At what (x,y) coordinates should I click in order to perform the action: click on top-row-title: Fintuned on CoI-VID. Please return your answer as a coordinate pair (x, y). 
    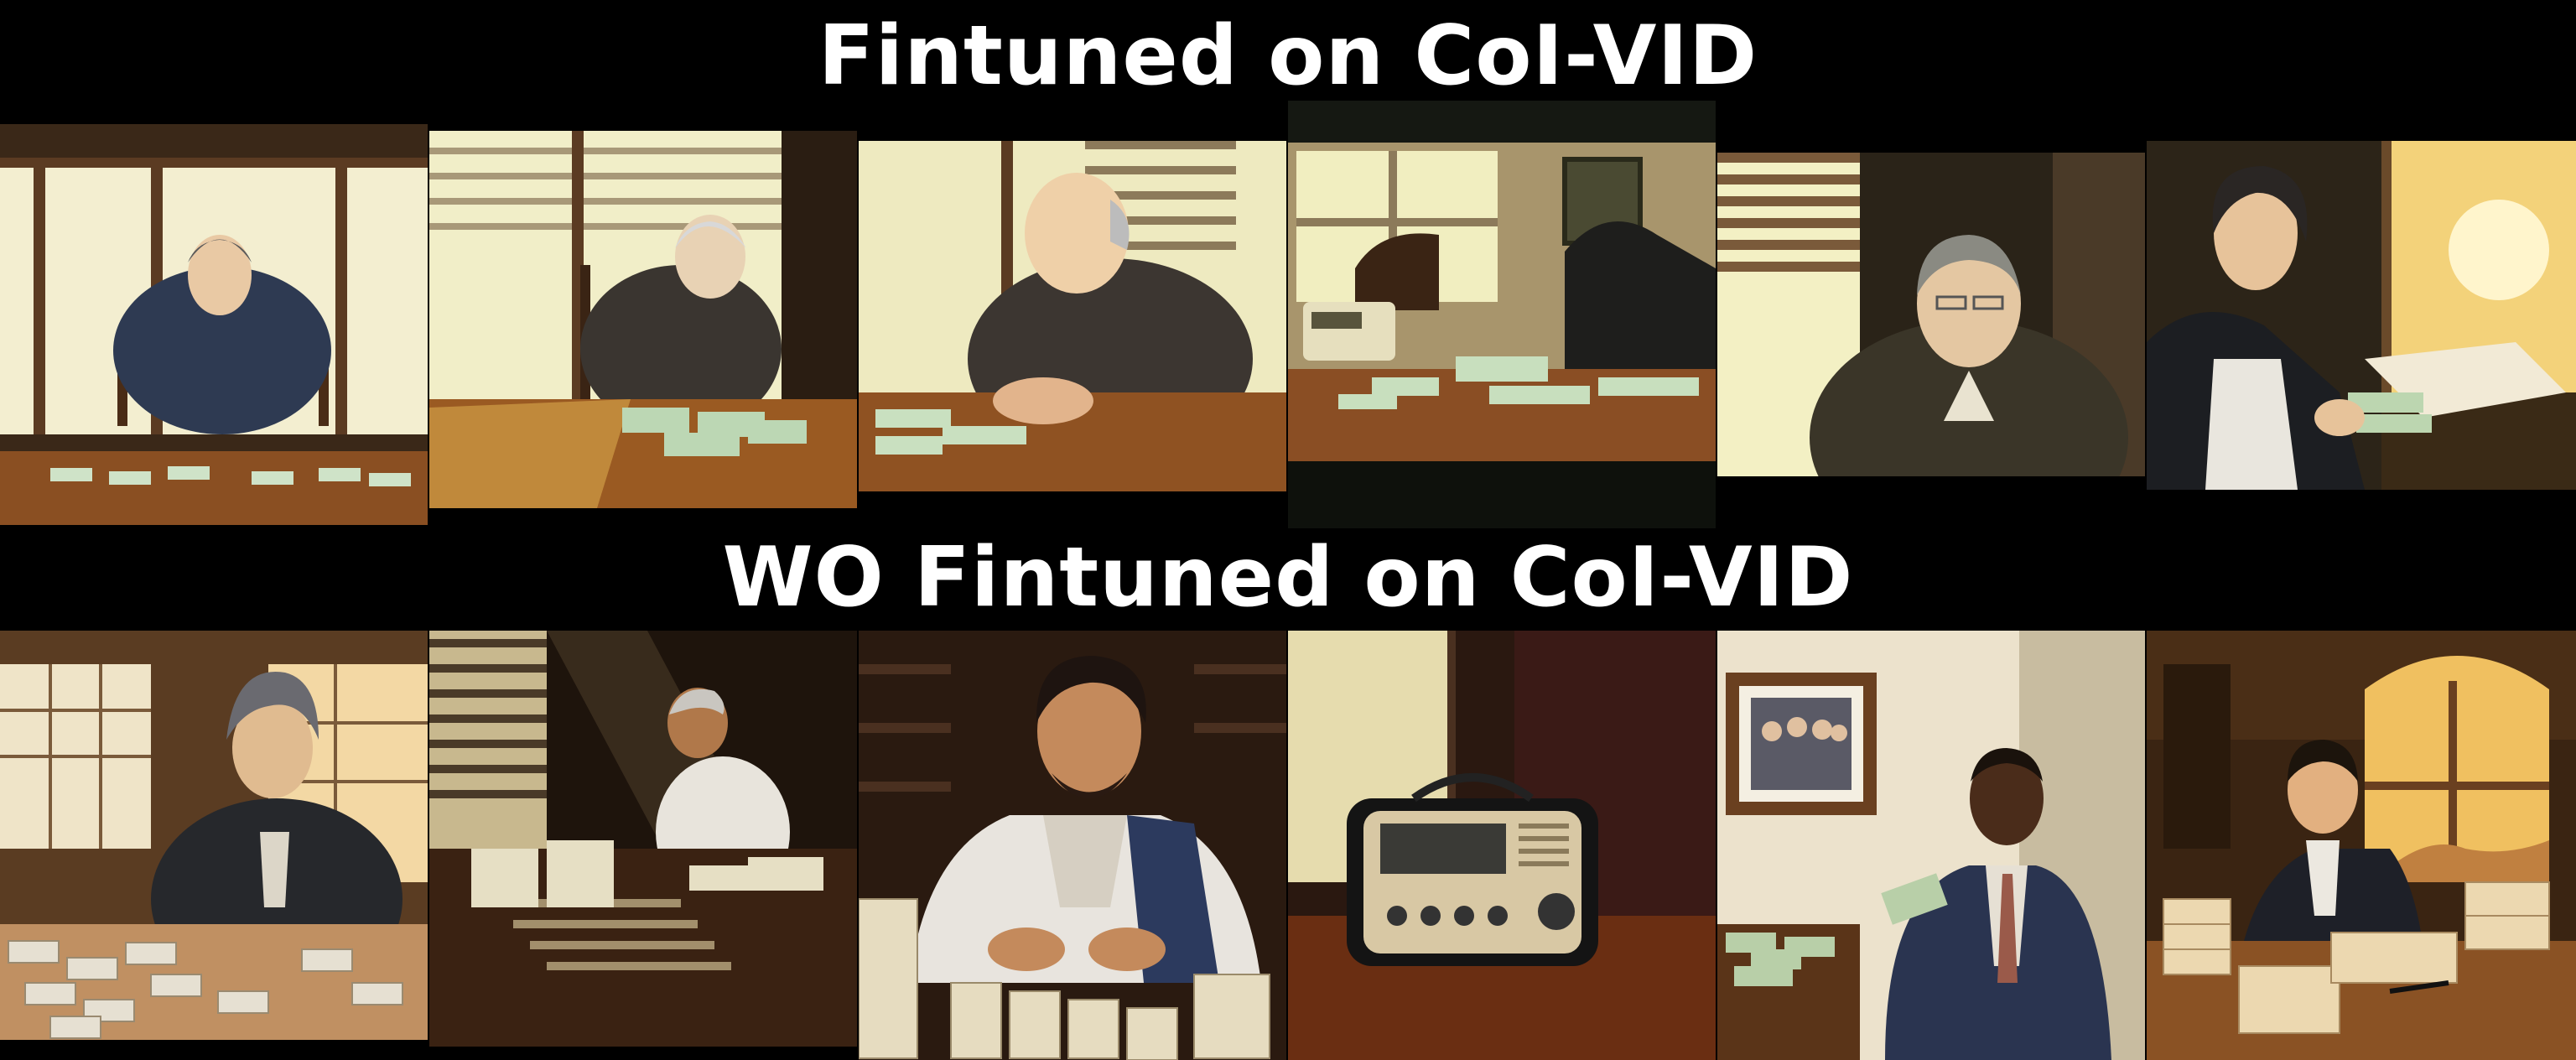
    Looking at the image, I should click on (1288, 56).